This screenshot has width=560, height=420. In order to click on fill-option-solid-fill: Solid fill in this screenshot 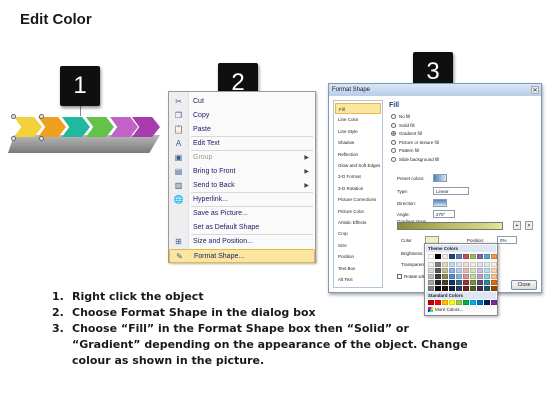, I will do `click(403, 126)`.